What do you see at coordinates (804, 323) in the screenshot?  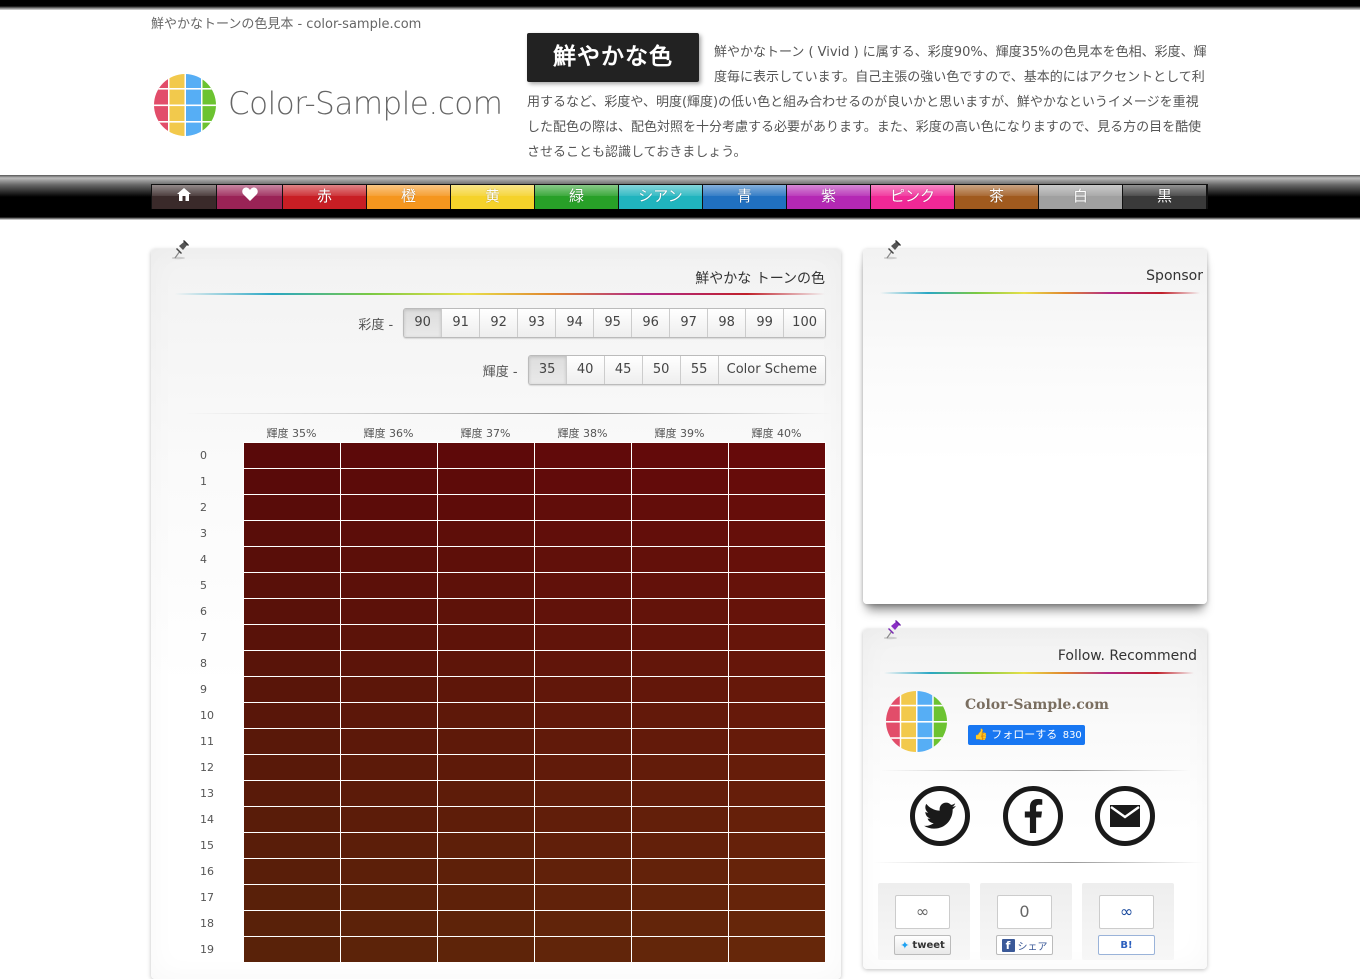 I see `saturation-option-button: 100` at bounding box center [804, 323].